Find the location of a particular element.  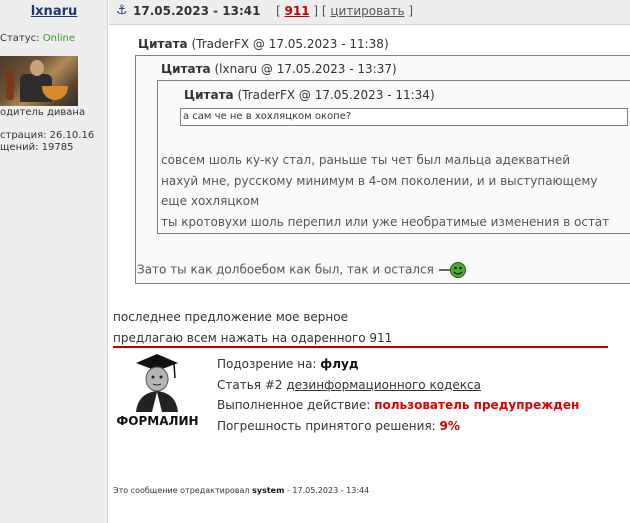

post-actions: [ 911 ] [ цитировать ] is located at coordinates (344, 11).